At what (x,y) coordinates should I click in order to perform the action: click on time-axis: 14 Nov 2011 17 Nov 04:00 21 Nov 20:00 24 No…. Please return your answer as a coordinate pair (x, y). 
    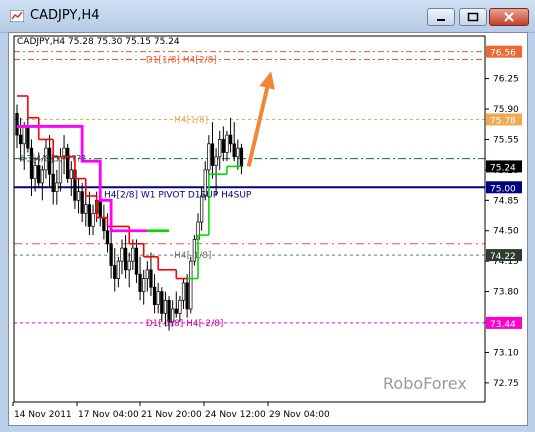
    Looking at the image, I should click on (171, 411).